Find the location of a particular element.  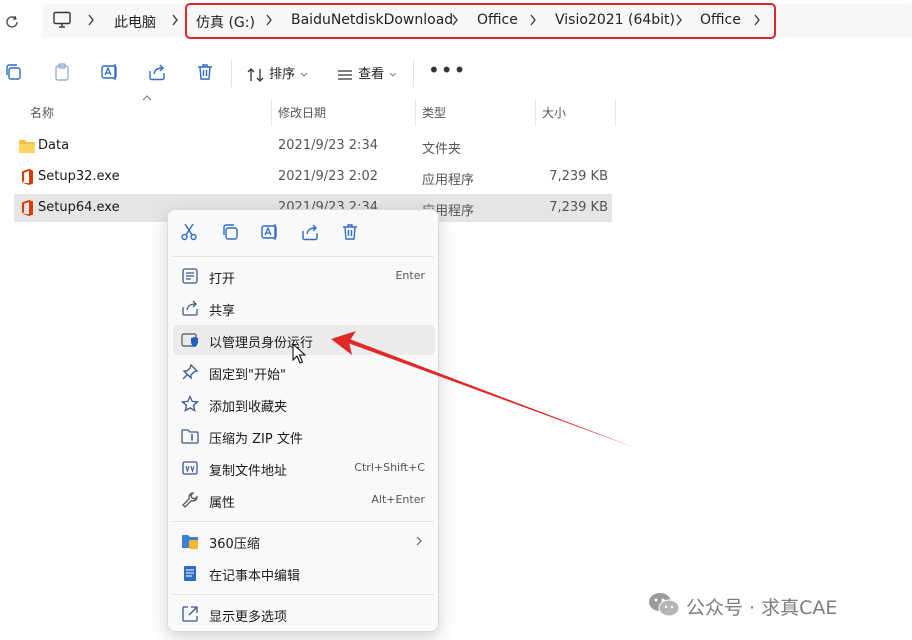

menu-item-share: 共享 is located at coordinates (304, 308).